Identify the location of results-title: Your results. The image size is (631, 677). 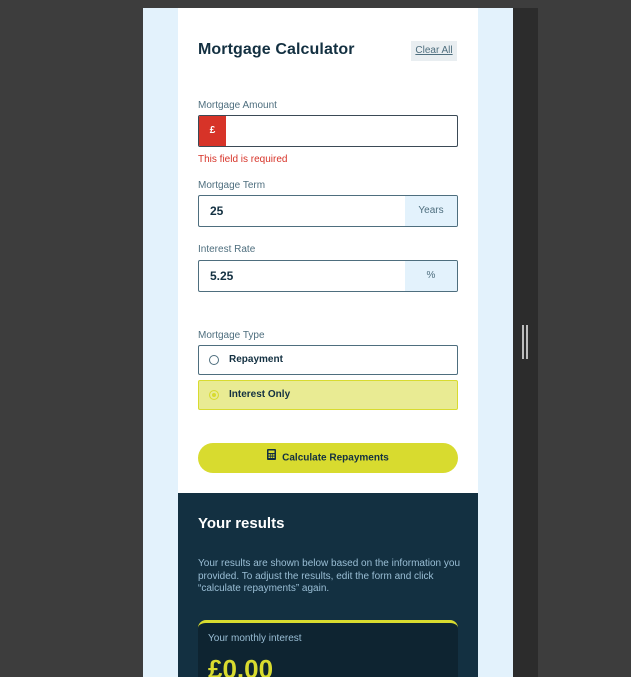
(241, 523).